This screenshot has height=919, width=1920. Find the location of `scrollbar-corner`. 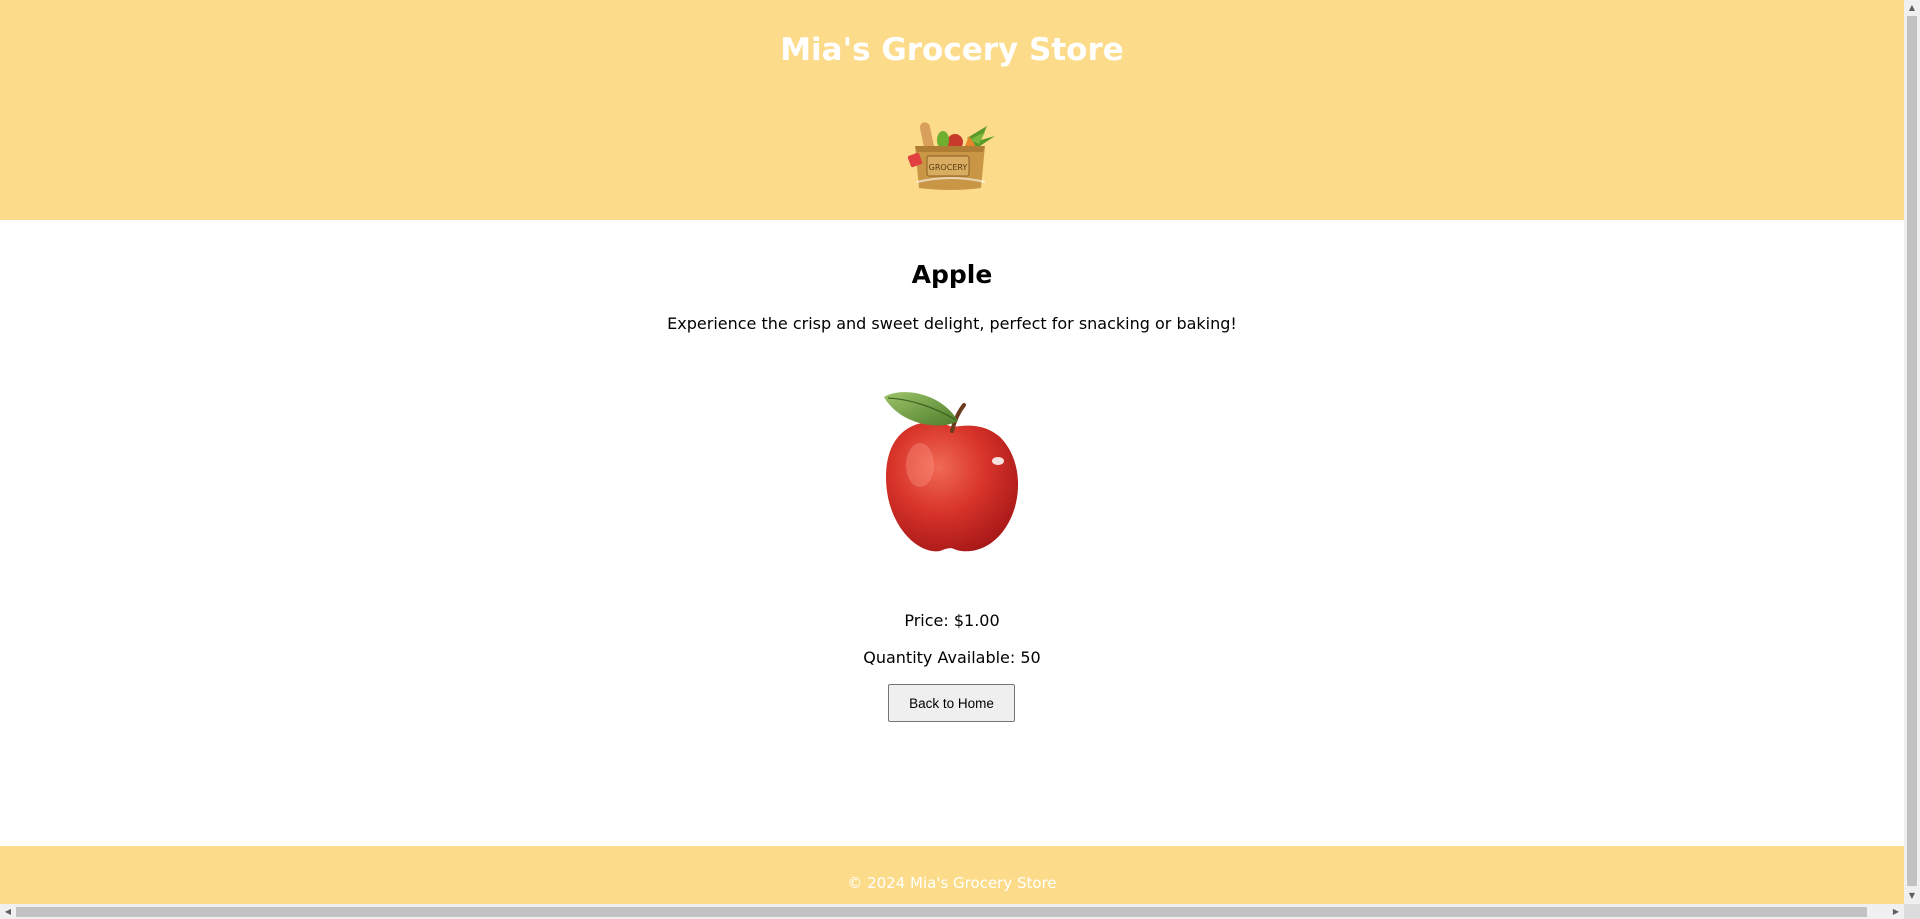

scrollbar-corner is located at coordinates (1912, 911).